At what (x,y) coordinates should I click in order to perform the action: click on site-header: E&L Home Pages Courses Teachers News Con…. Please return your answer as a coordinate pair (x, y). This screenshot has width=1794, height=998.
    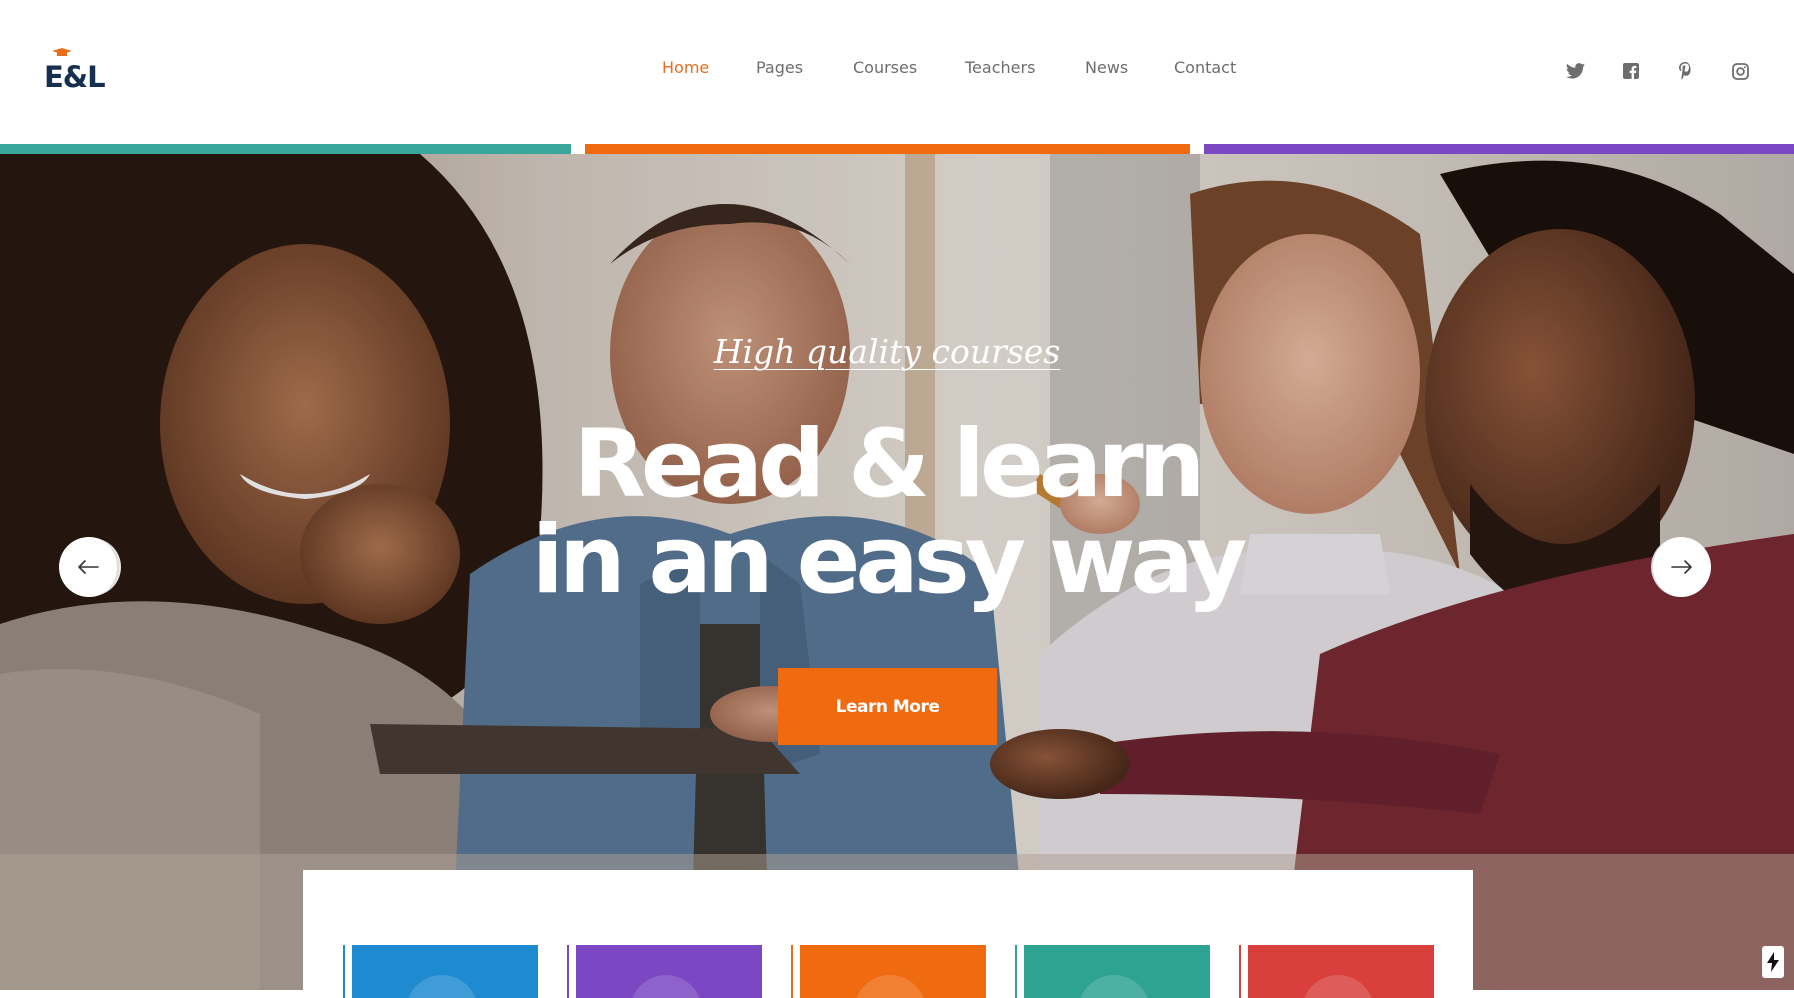
    Looking at the image, I should click on (897, 72).